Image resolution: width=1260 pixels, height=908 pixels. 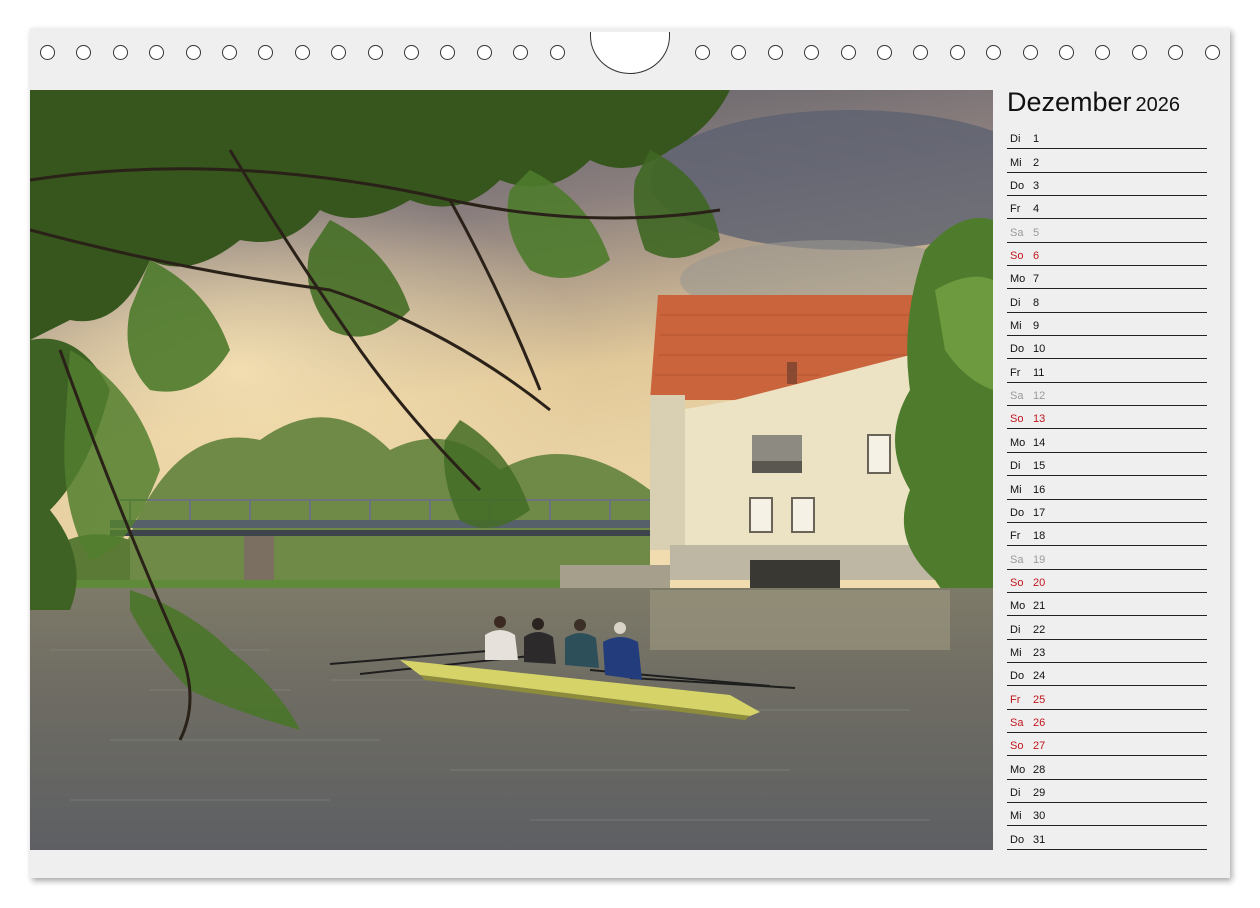 I want to click on day-number: 1, so click(x=1036, y=139).